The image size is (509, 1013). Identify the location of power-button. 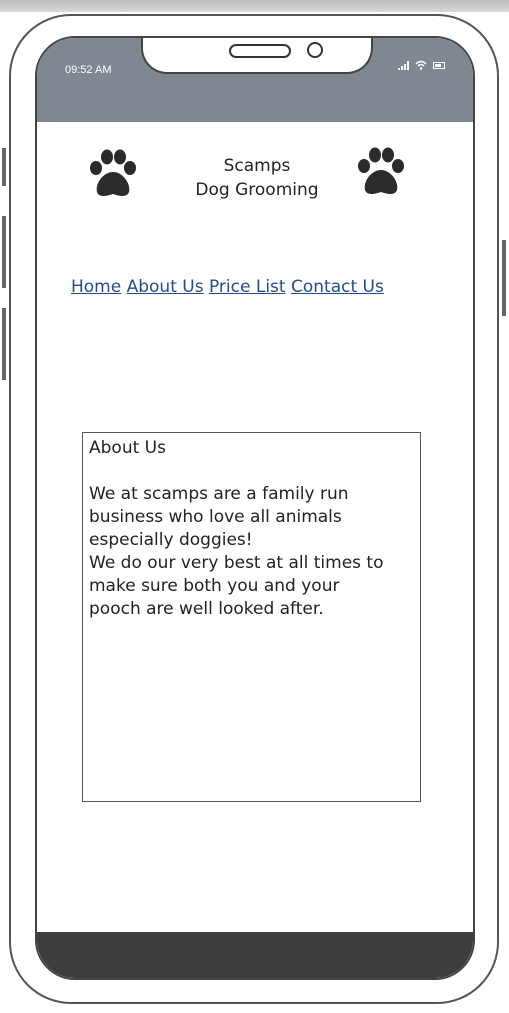
(504, 278).